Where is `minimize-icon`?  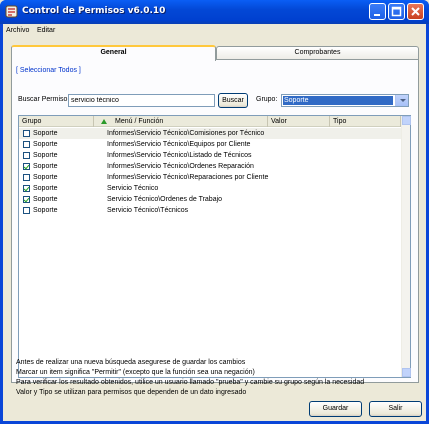
minimize-icon is located at coordinates (377, 15).